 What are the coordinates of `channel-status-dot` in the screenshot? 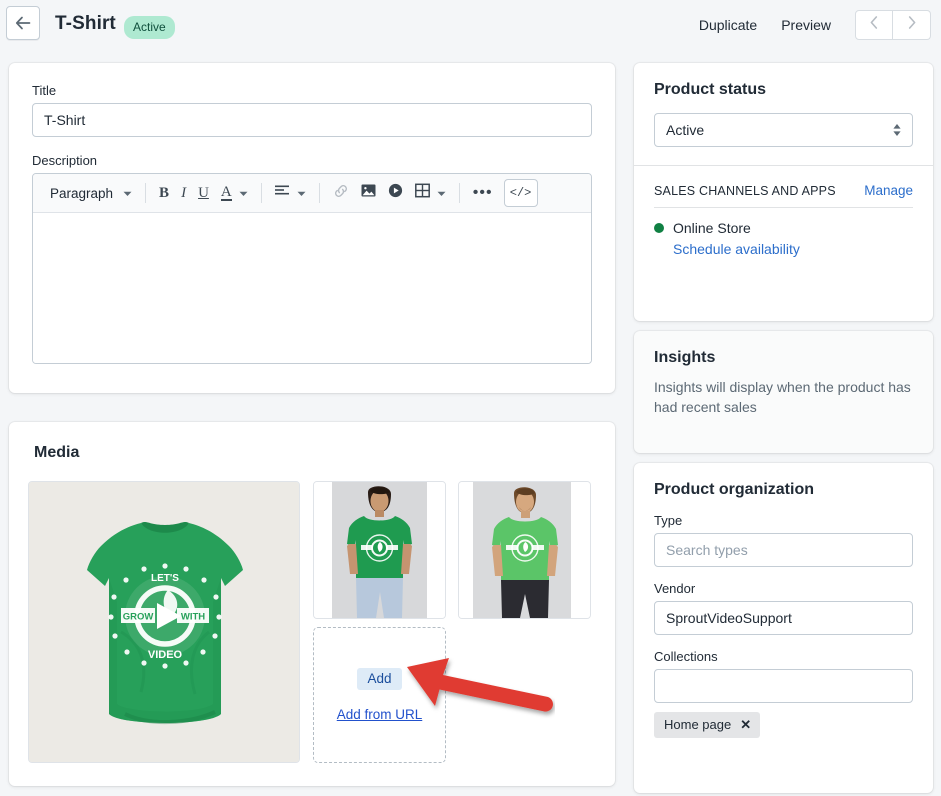 It's located at (659, 228).